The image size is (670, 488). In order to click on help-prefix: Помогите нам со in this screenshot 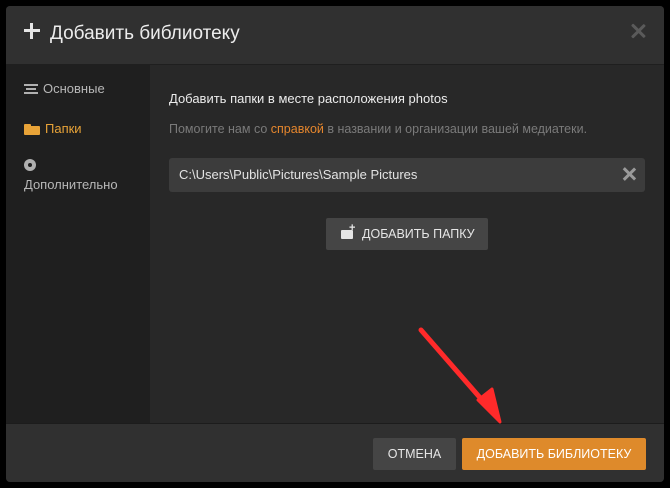, I will do `click(220, 129)`.